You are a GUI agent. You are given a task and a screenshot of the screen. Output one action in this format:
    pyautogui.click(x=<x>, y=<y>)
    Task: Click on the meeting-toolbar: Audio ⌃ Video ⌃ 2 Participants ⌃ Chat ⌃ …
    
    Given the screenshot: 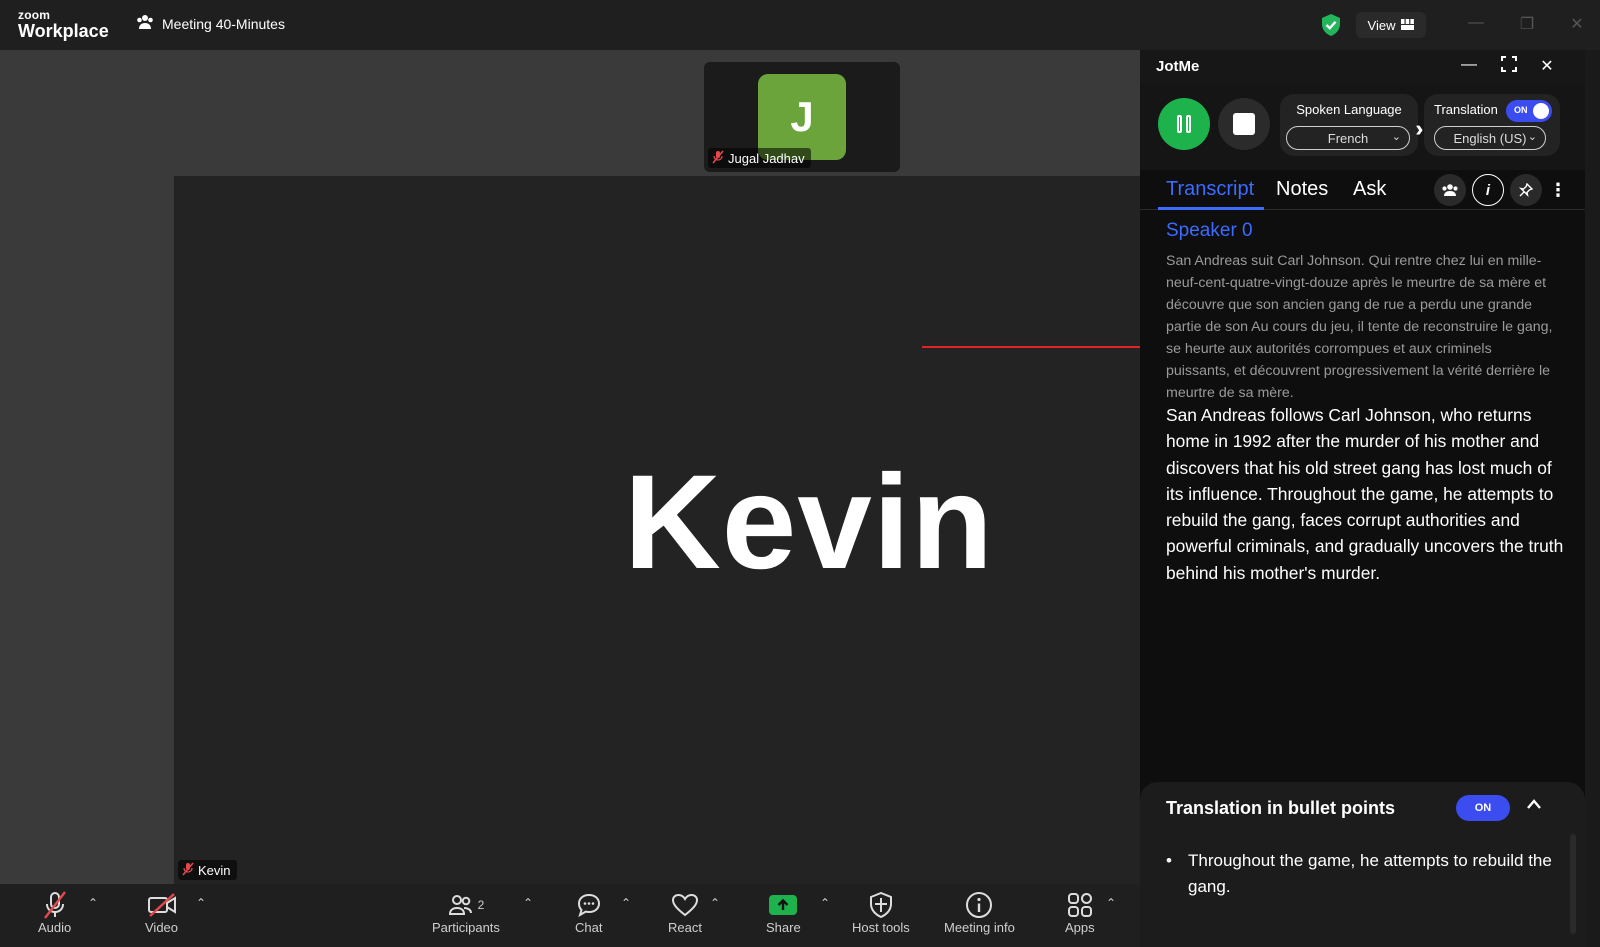 What is the action you would take?
    pyautogui.click(x=570, y=915)
    